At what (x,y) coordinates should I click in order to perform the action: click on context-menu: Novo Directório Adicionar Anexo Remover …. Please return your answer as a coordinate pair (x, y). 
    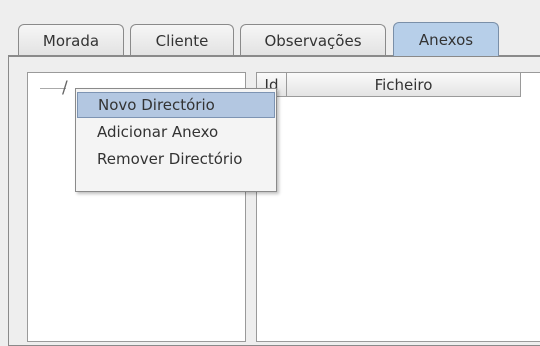
    Looking at the image, I should click on (176, 140).